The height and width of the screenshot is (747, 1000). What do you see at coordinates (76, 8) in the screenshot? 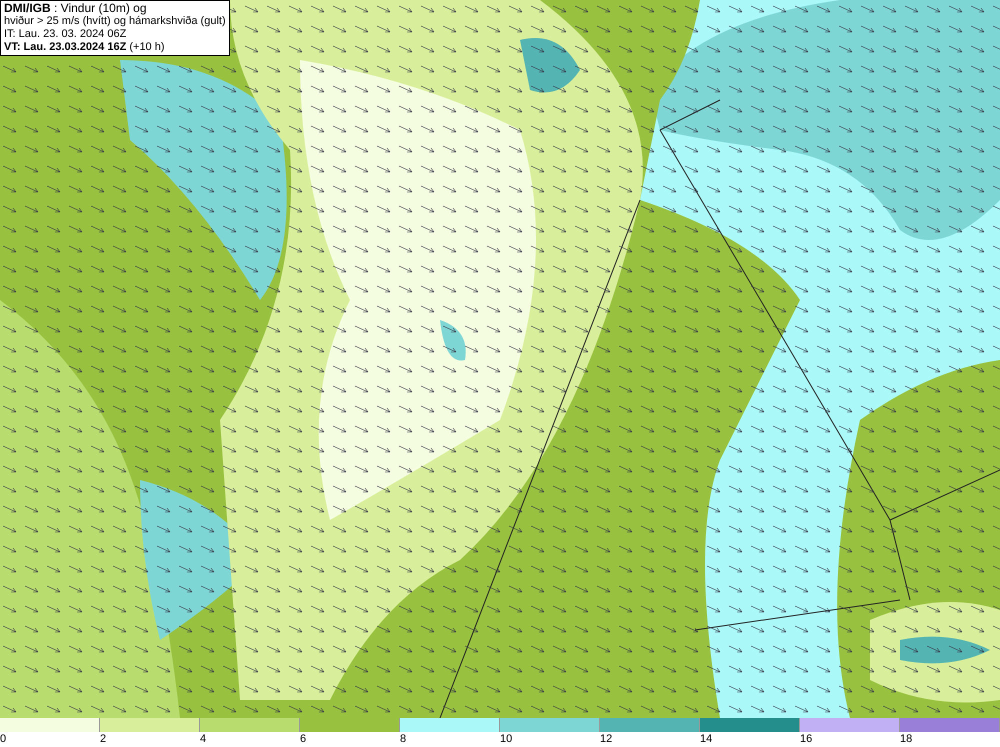
I see `info-text: DMI/IGB : Vindur (10m) og` at bounding box center [76, 8].